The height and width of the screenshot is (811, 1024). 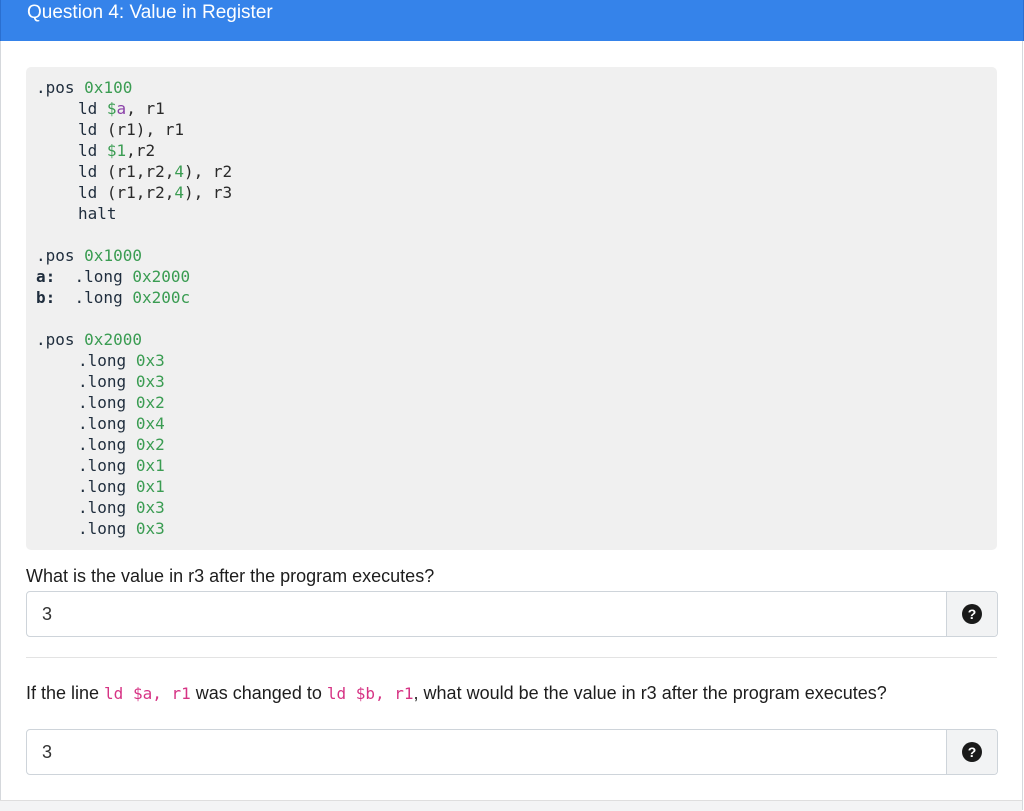 I want to click on code-line-pos-2: .pos 0x1000, so click(x=89, y=255).